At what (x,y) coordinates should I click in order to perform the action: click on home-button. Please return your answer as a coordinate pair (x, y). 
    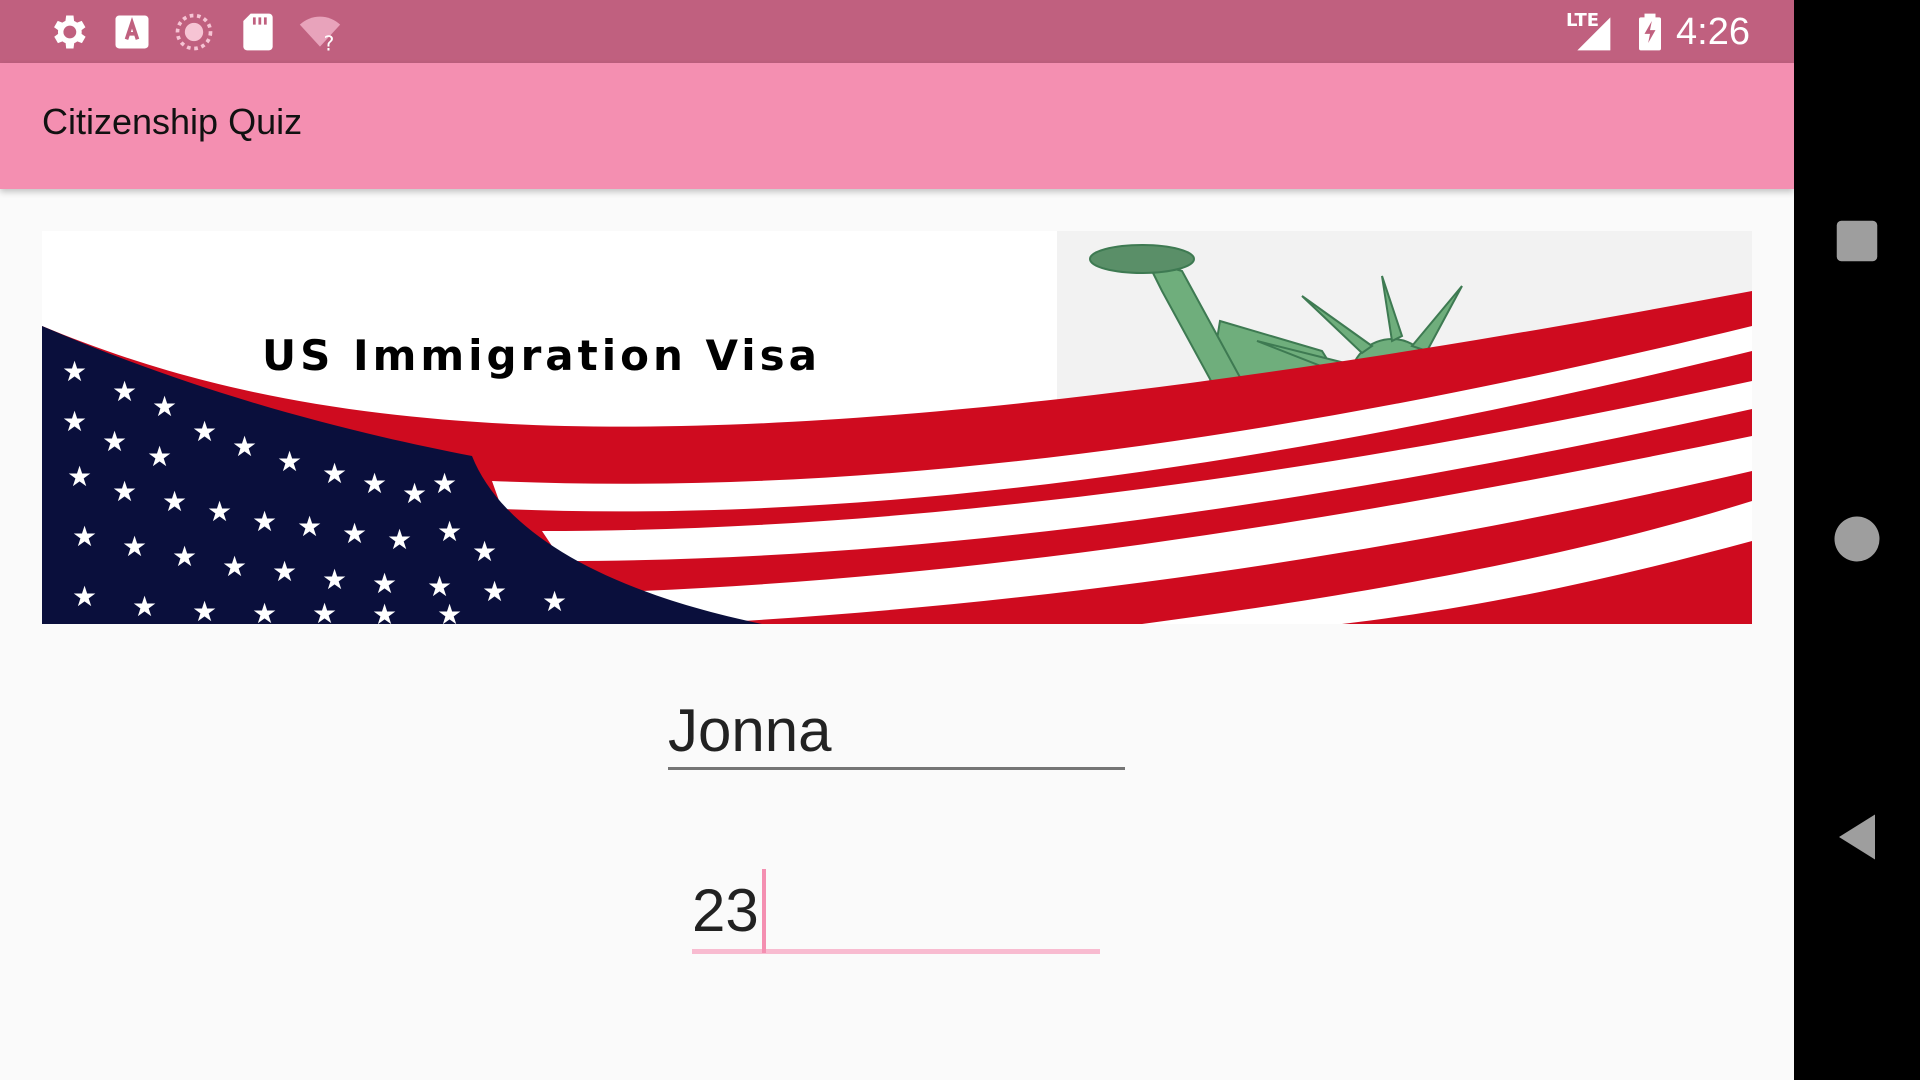
    Looking at the image, I should click on (1857, 539).